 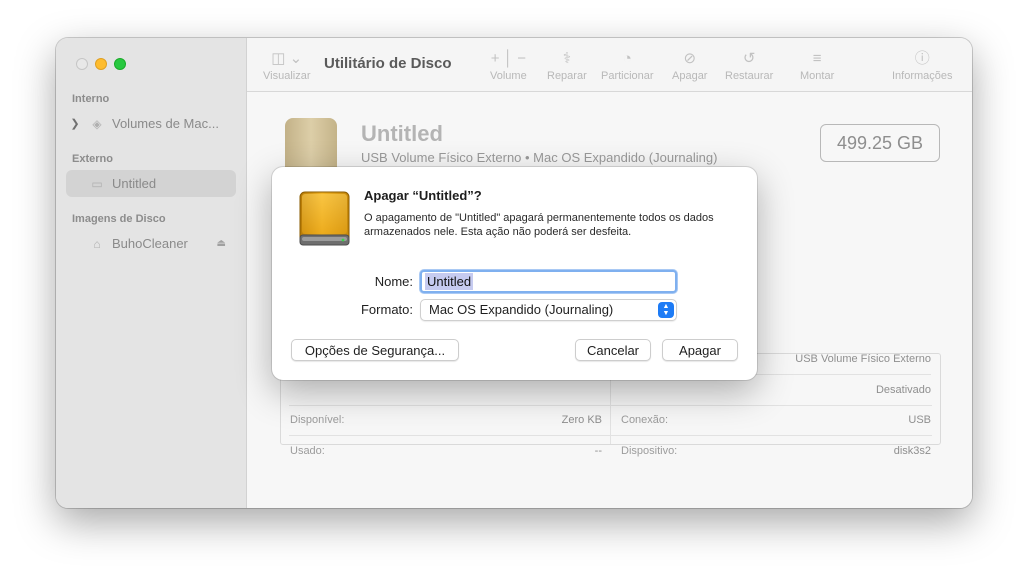 What do you see at coordinates (666, 310) in the screenshot?
I see `updown-chevron-icon: ▲ ▼` at bounding box center [666, 310].